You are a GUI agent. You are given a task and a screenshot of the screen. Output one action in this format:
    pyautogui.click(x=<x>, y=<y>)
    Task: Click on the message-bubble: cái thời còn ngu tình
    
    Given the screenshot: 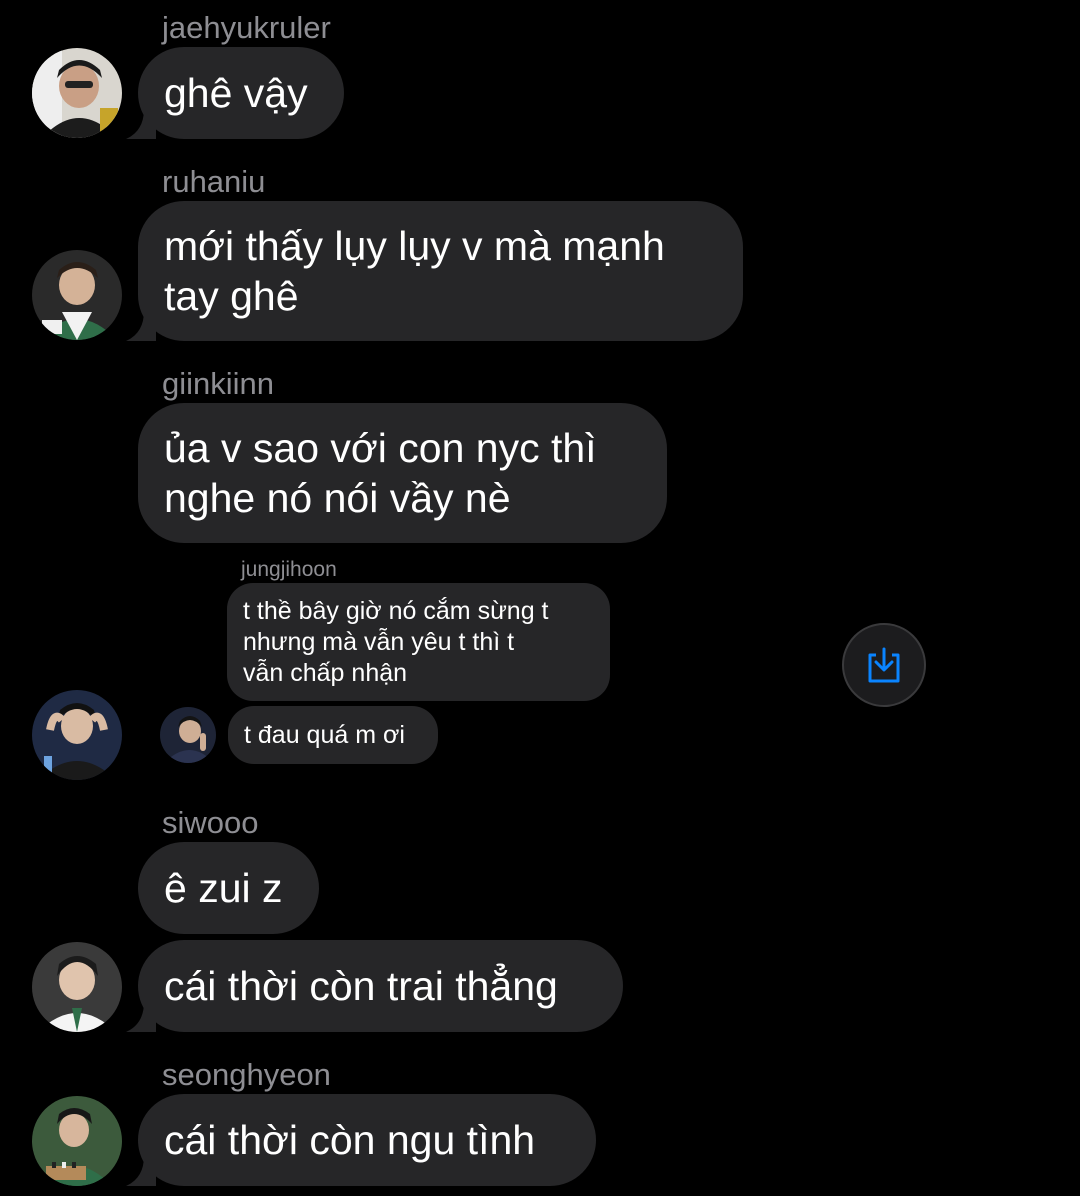 What is the action you would take?
    pyautogui.click(x=361, y=1140)
    